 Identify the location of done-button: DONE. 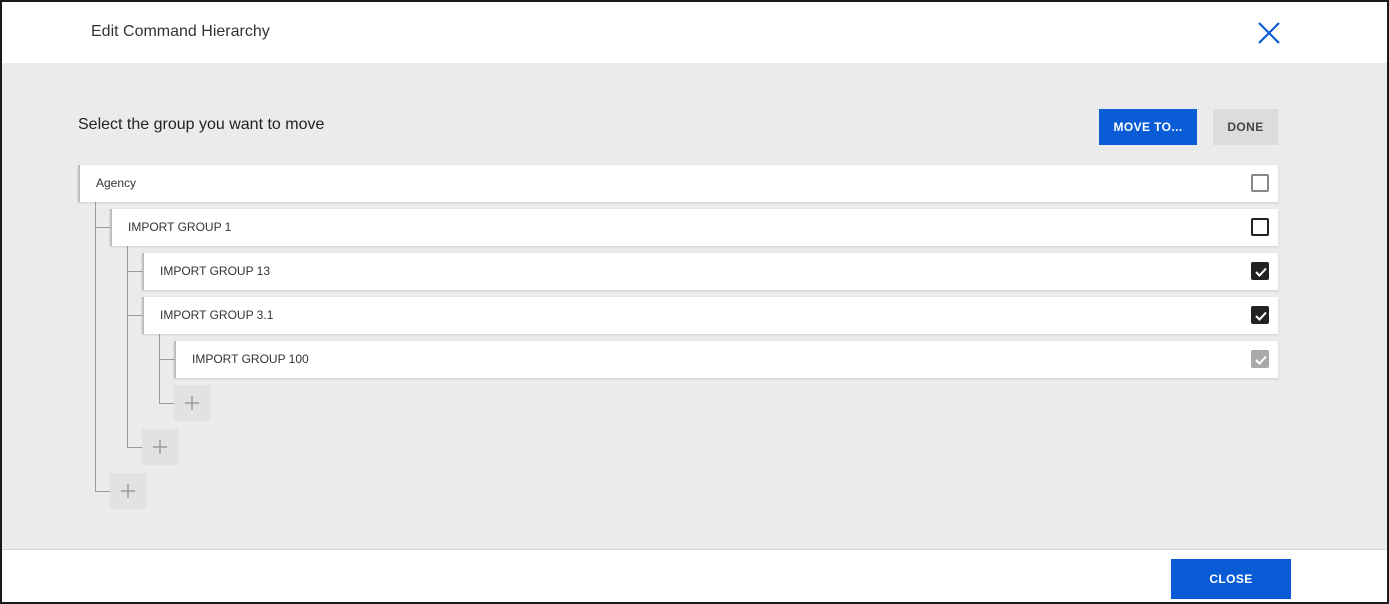
(1245, 127).